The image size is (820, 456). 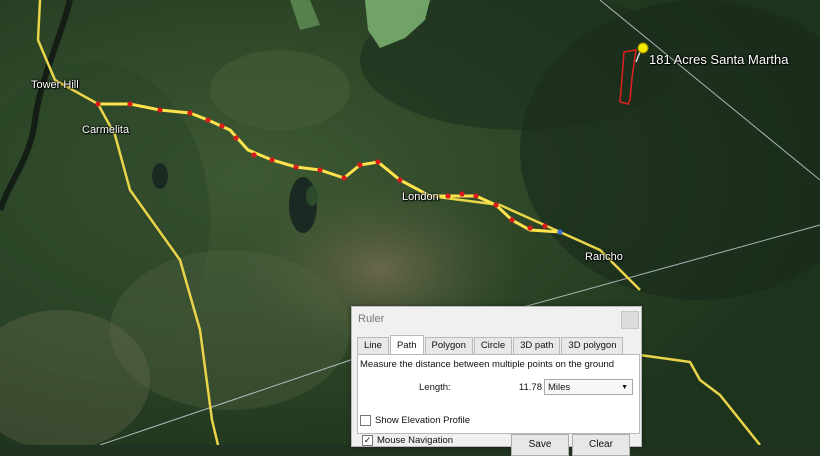 What do you see at coordinates (448, 345) in the screenshot?
I see `tab-polygon: Polygon` at bounding box center [448, 345].